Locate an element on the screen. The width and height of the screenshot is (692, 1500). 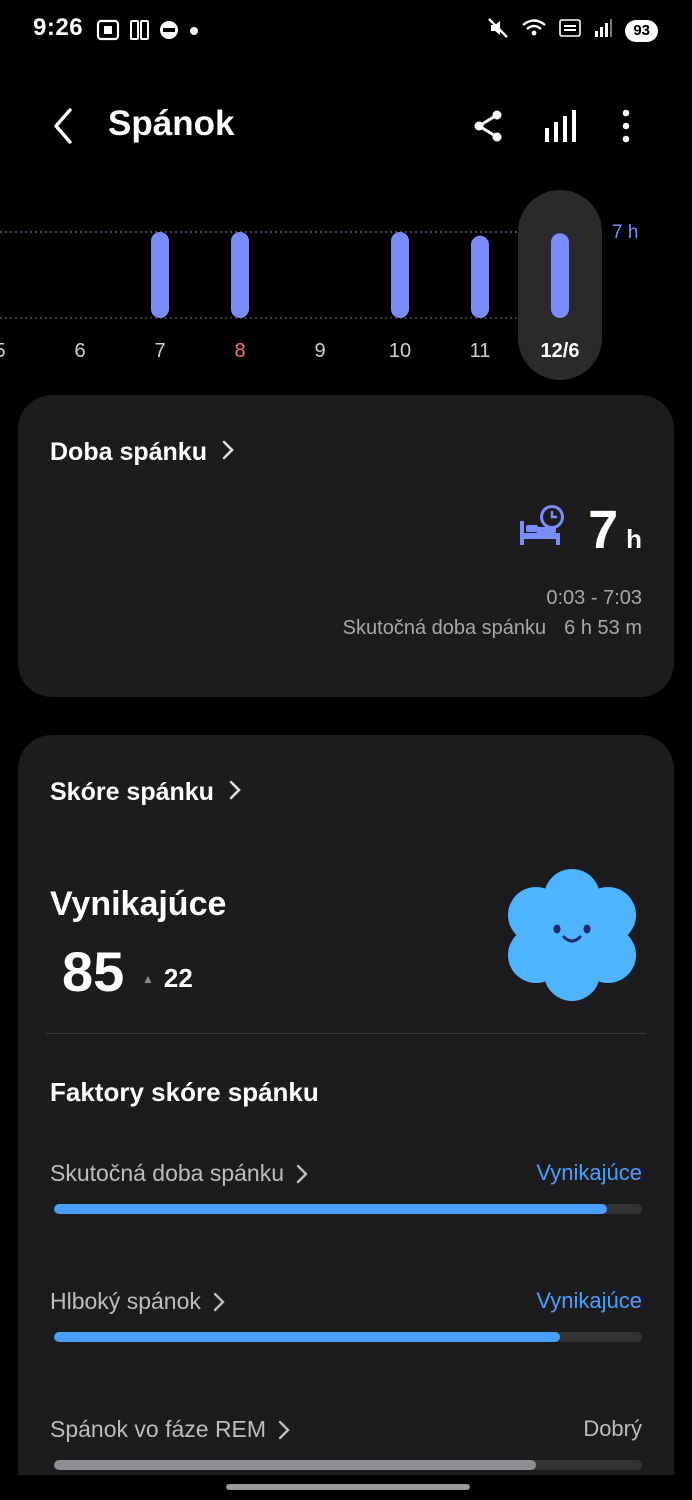
sleep-time-range: 0:03 - 7:03 is located at coordinates (594, 598).